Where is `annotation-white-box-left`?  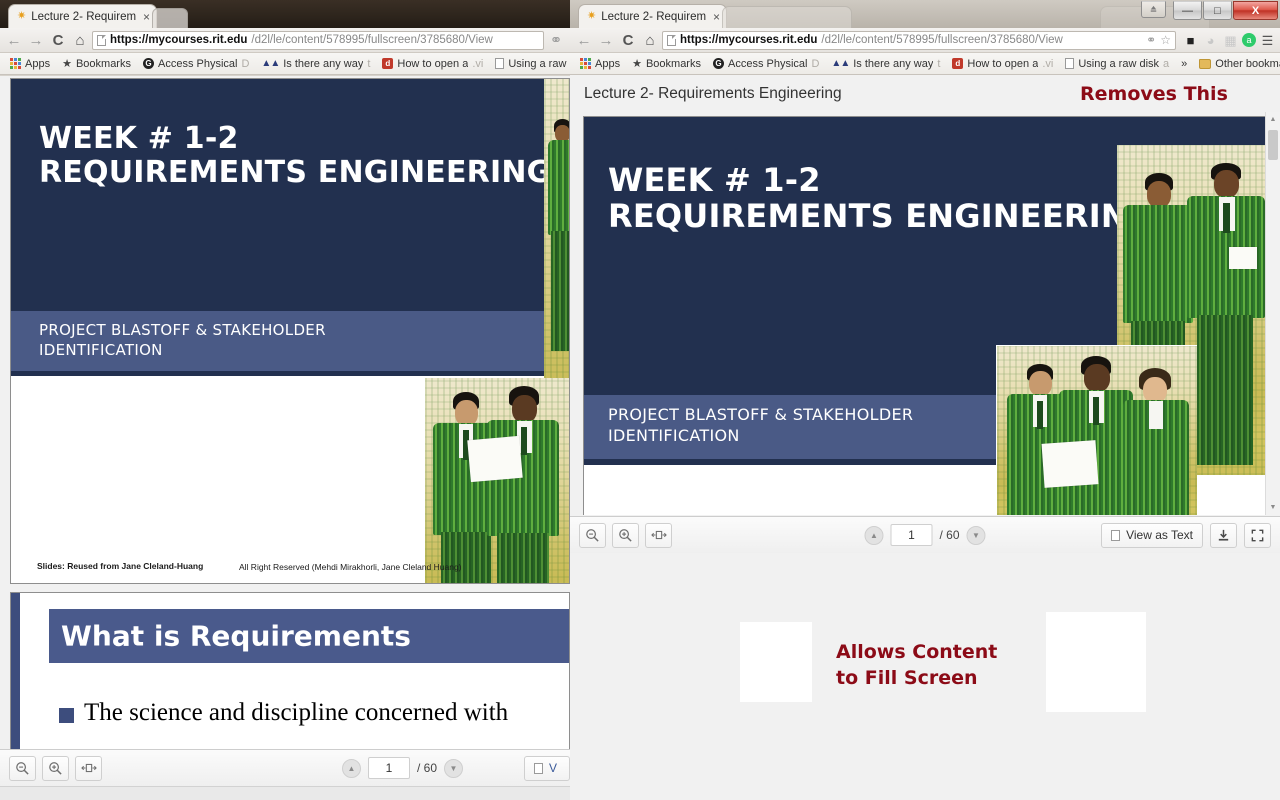 annotation-white-box-left is located at coordinates (776, 662).